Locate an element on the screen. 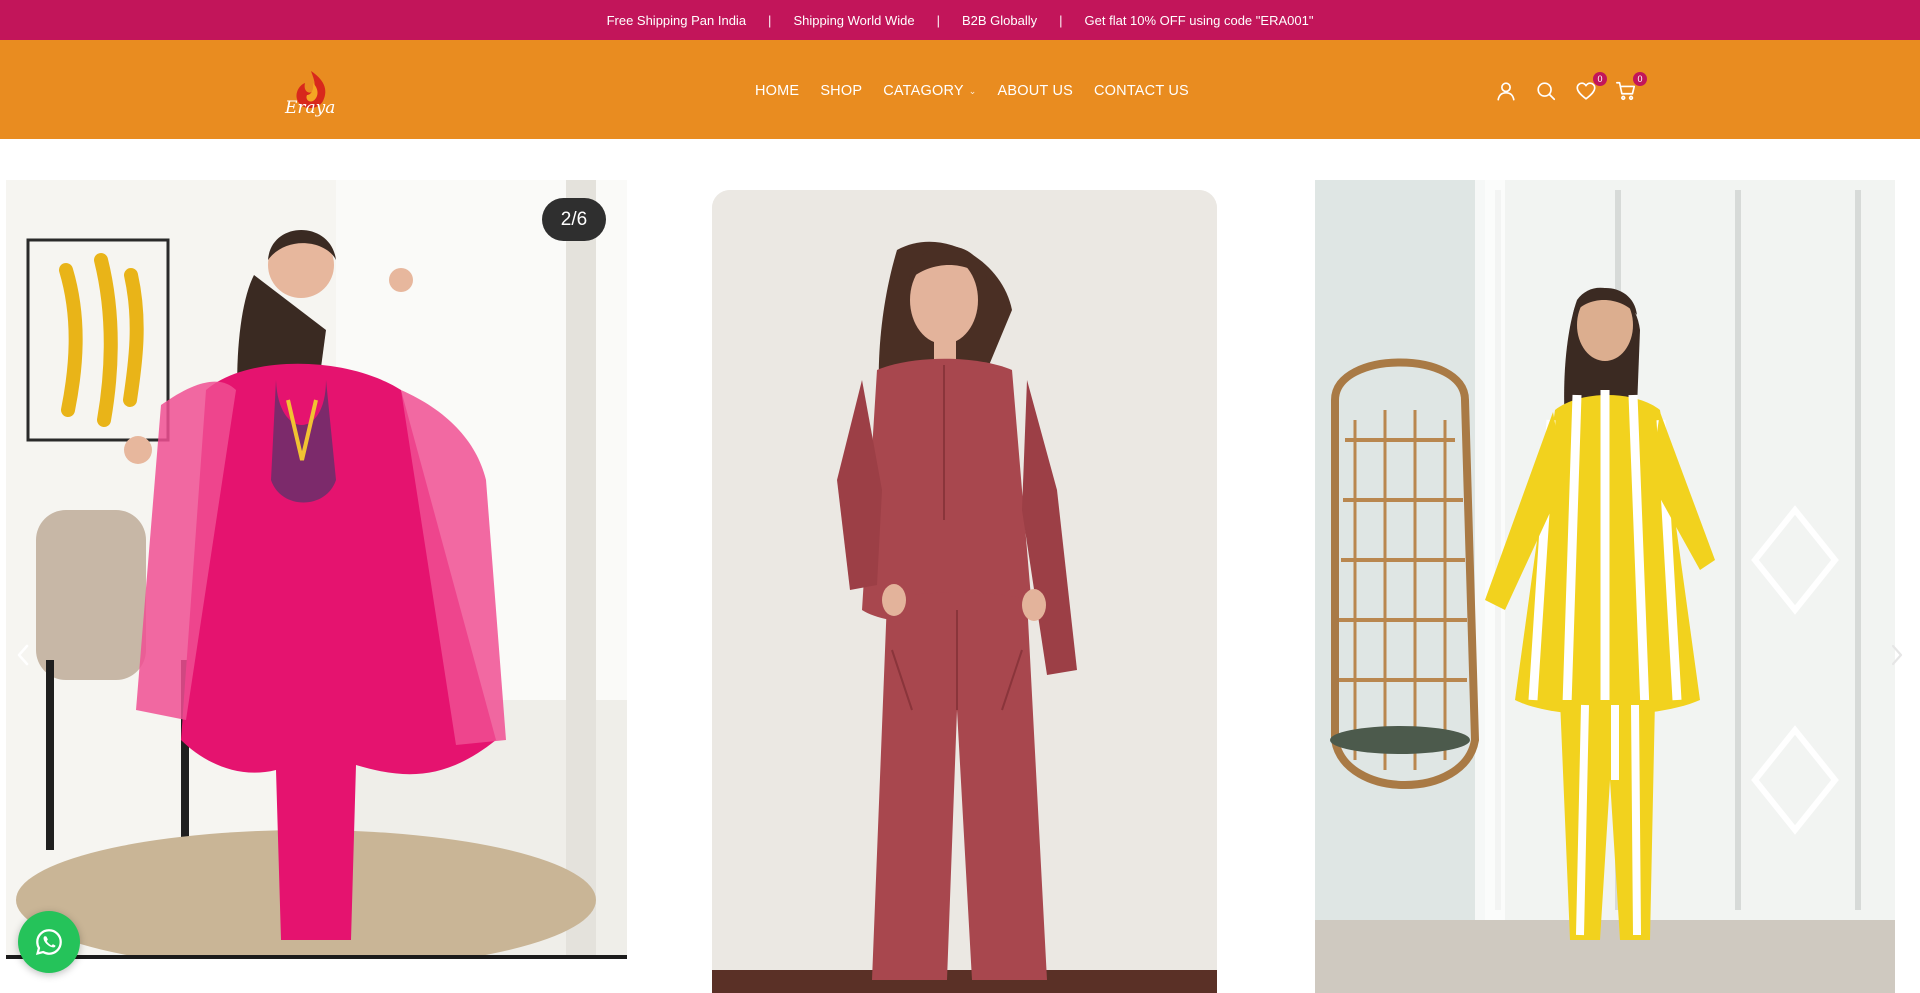  chevron-left-icon is located at coordinates (23, 655).